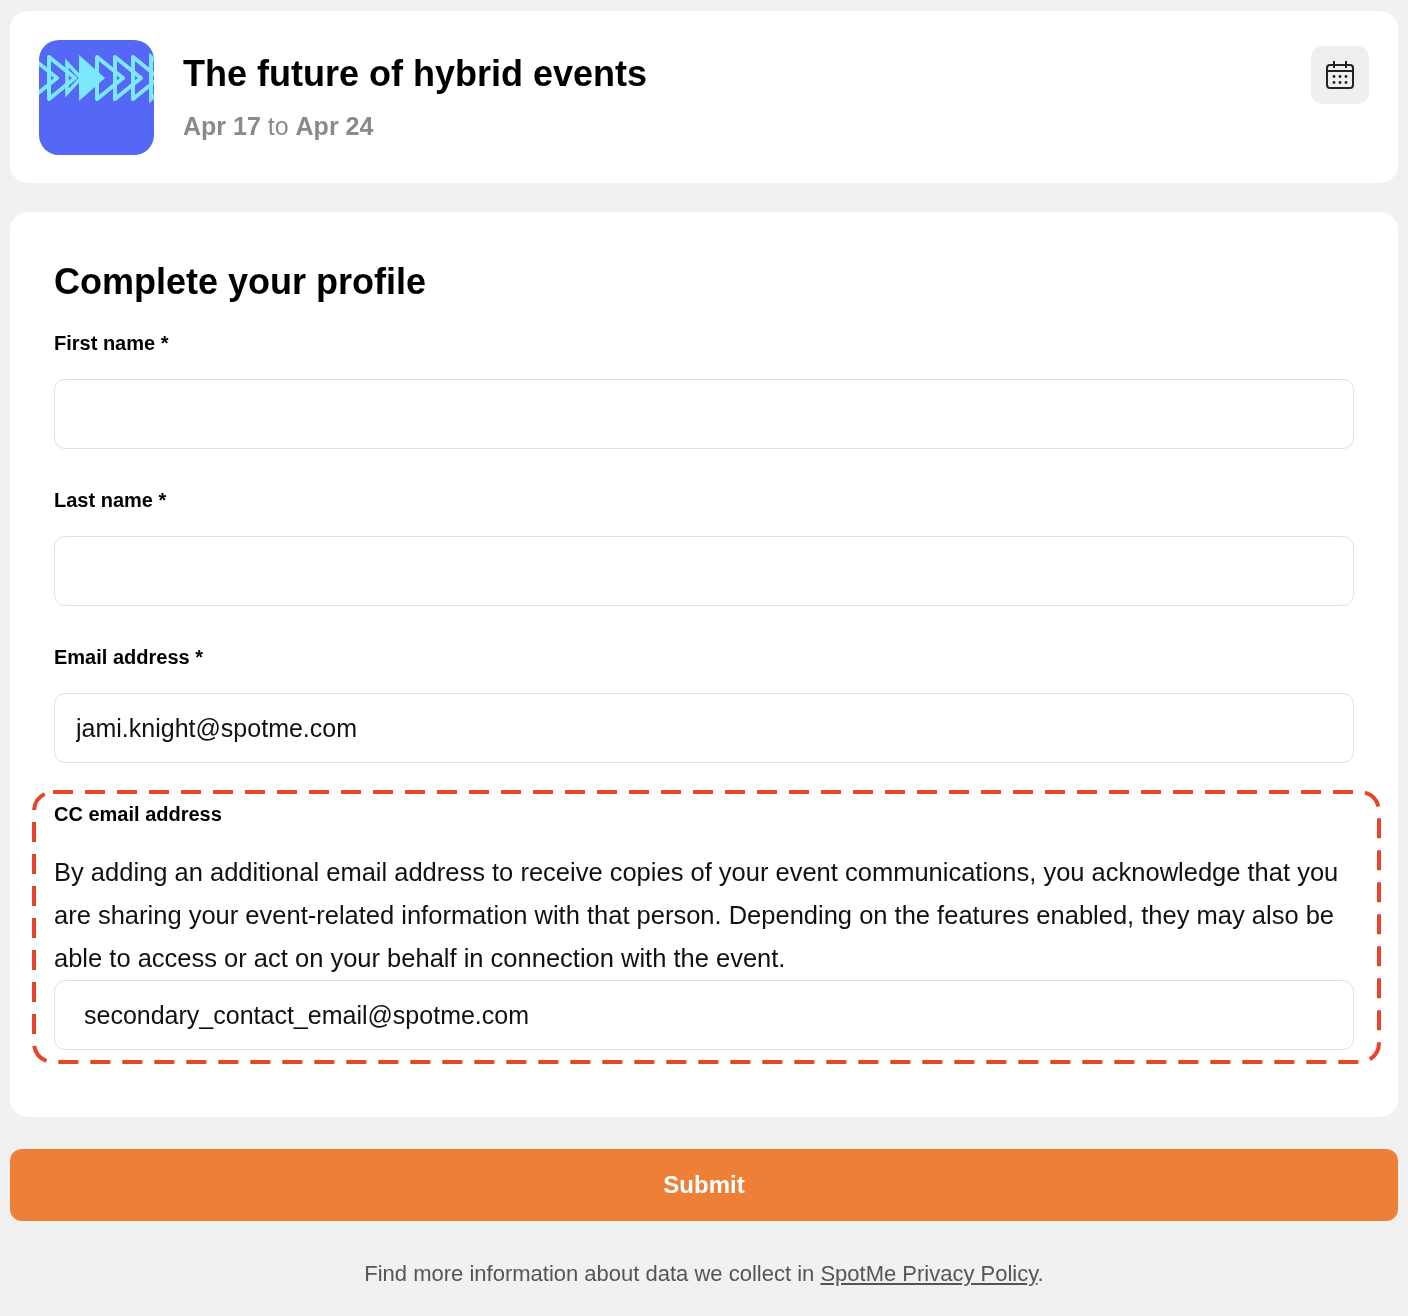  What do you see at coordinates (279, 126) in the screenshot?
I see `event-dates: Apr 17 to Apr 24` at bounding box center [279, 126].